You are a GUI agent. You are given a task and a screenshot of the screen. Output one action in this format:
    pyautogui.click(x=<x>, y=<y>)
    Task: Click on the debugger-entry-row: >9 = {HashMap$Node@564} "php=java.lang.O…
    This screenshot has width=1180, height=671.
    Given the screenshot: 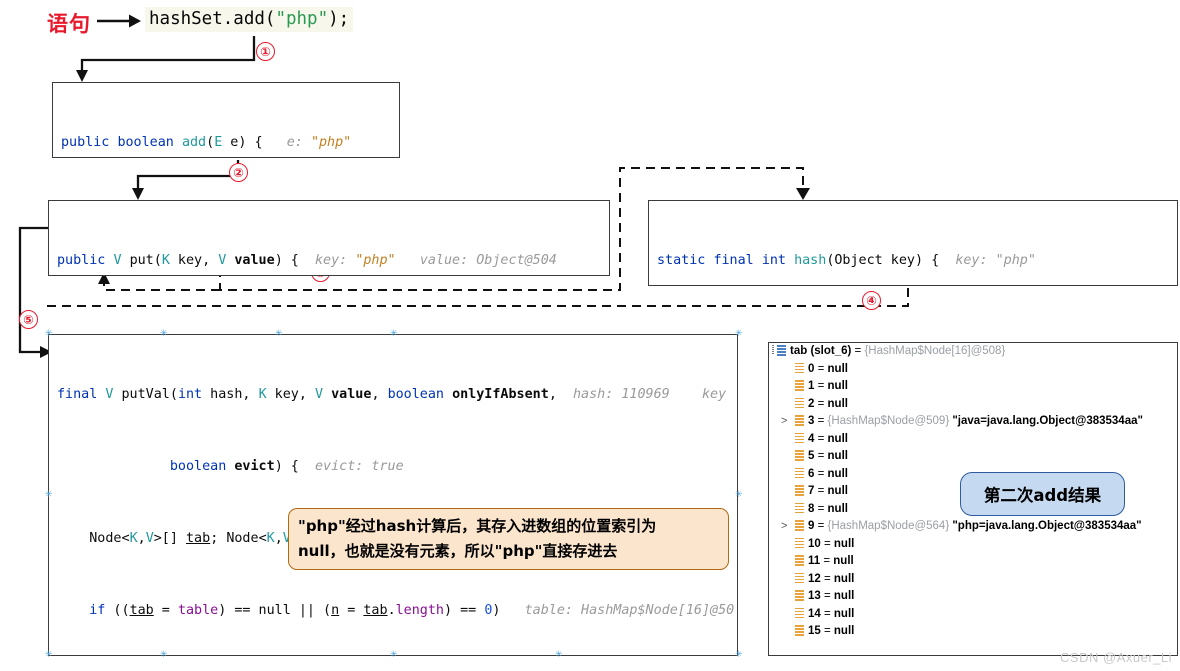 What is the action you would take?
    pyautogui.click(x=973, y=527)
    